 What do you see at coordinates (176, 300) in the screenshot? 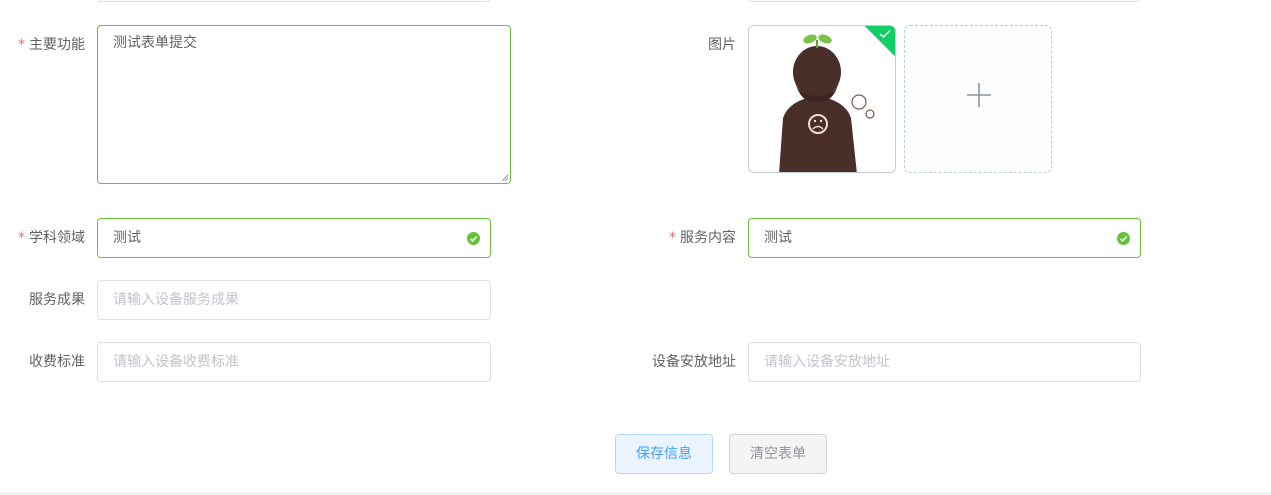
I see `service-result-placeholder: 请输入设备服务成果` at bounding box center [176, 300].